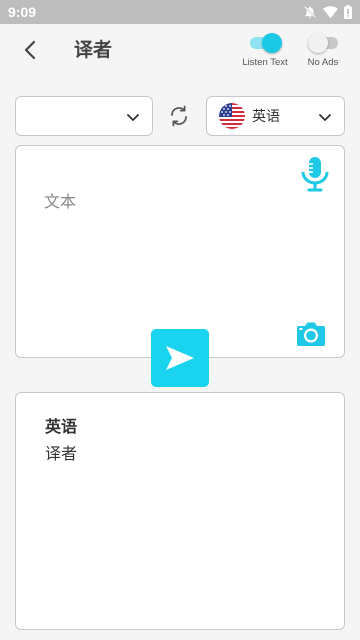 The image size is (360, 640). I want to click on no-ads-toggle-group: No Ads, so click(323, 50).